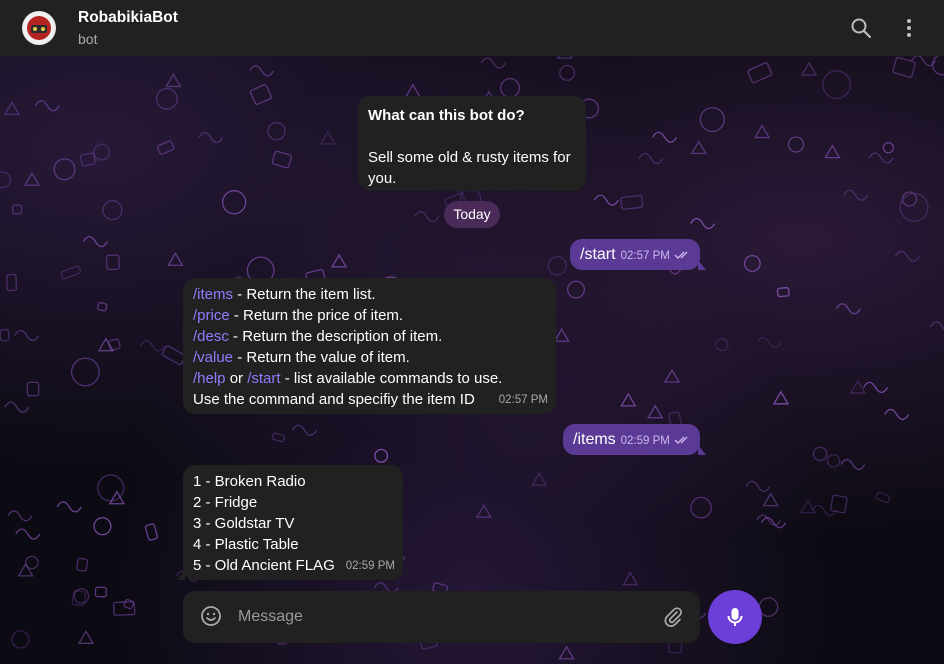 The height and width of the screenshot is (664, 944). I want to click on help-text: - Return the item list., so click(304, 294).